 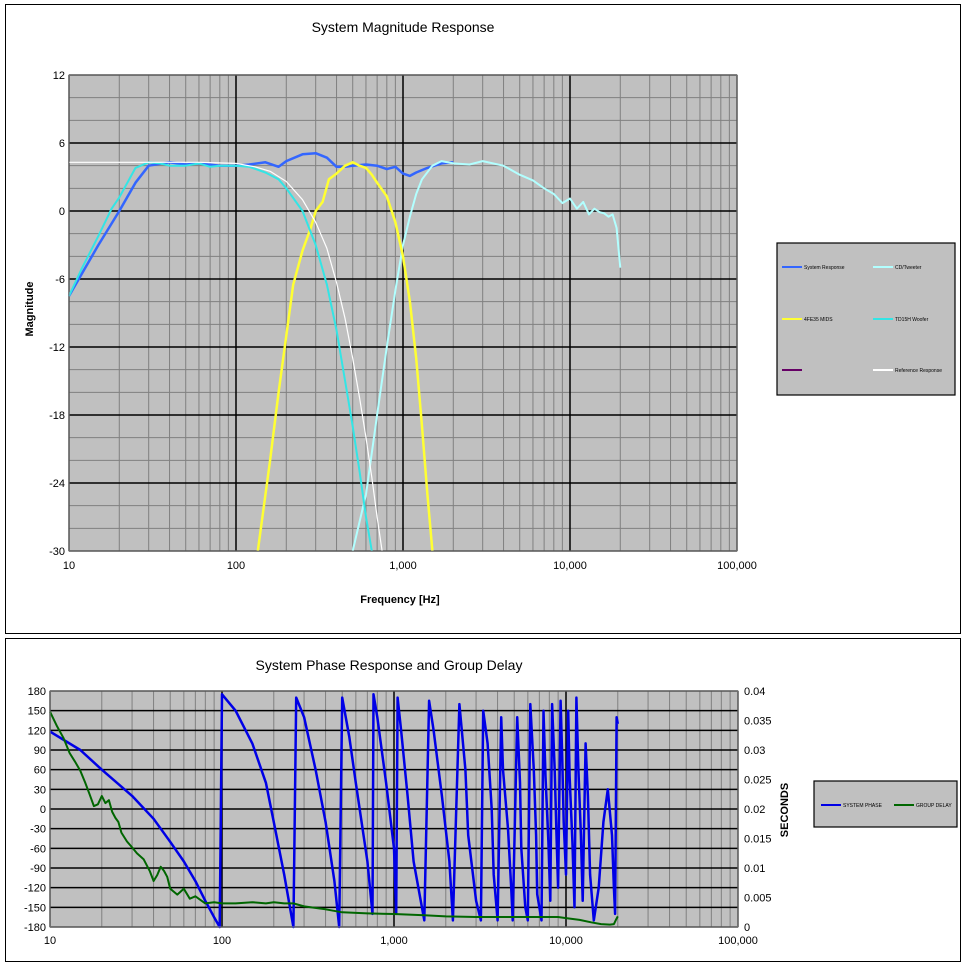 I want to click on y-tick-label: 90, so click(x=40, y=751).